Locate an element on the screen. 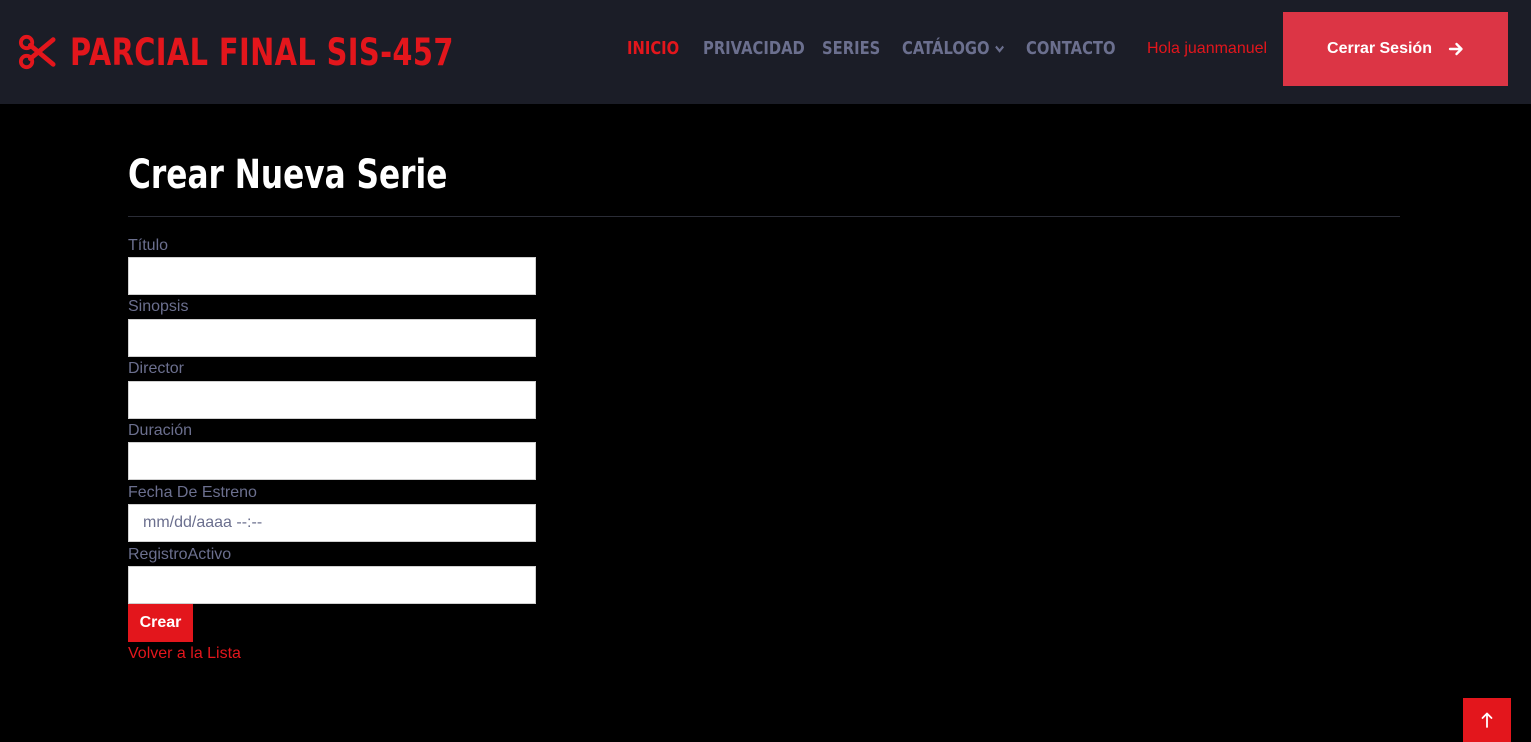  registro-activo-label: RegistroActivo is located at coordinates (180, 554).